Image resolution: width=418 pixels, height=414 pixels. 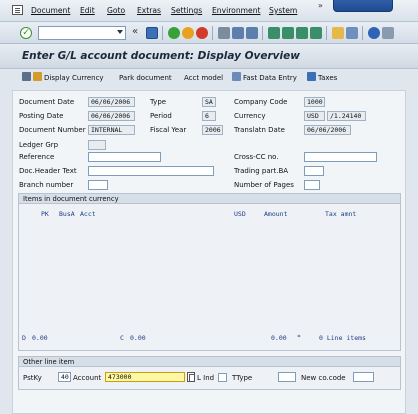 What do you see at coordinates (212, 130) in the screenshot?
I see `fiscal-year-field: 2006` at bounding box center [212, 130].